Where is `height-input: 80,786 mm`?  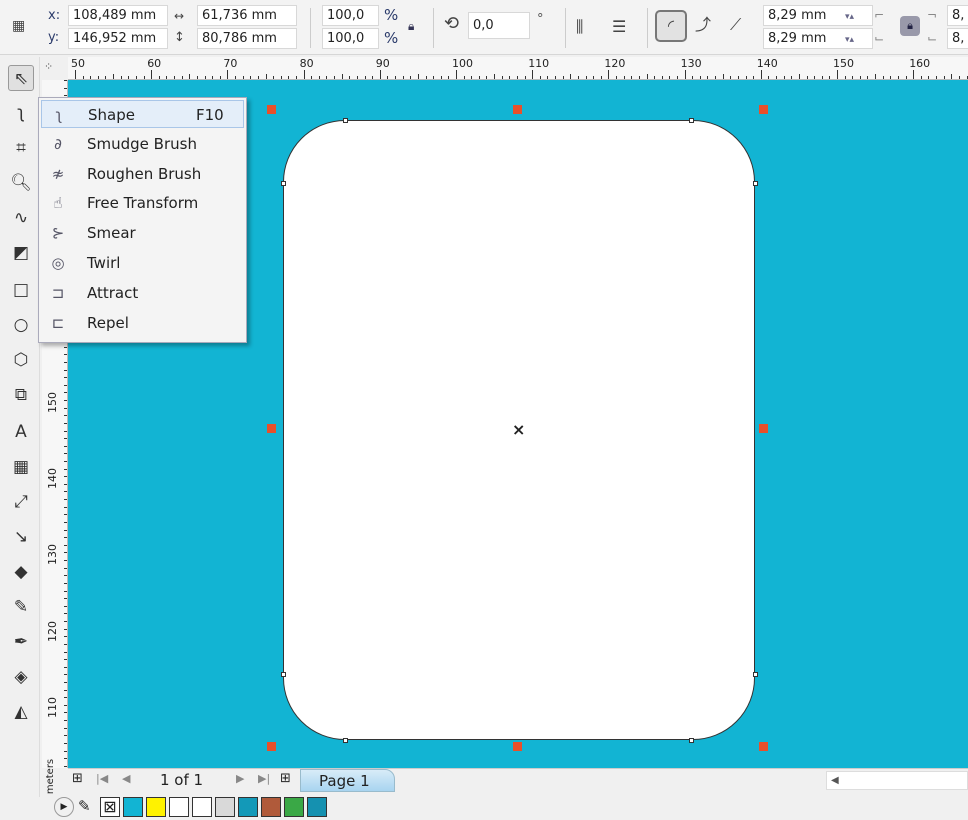
height-input: 80,786 mm is located at coordinates (247, 38).